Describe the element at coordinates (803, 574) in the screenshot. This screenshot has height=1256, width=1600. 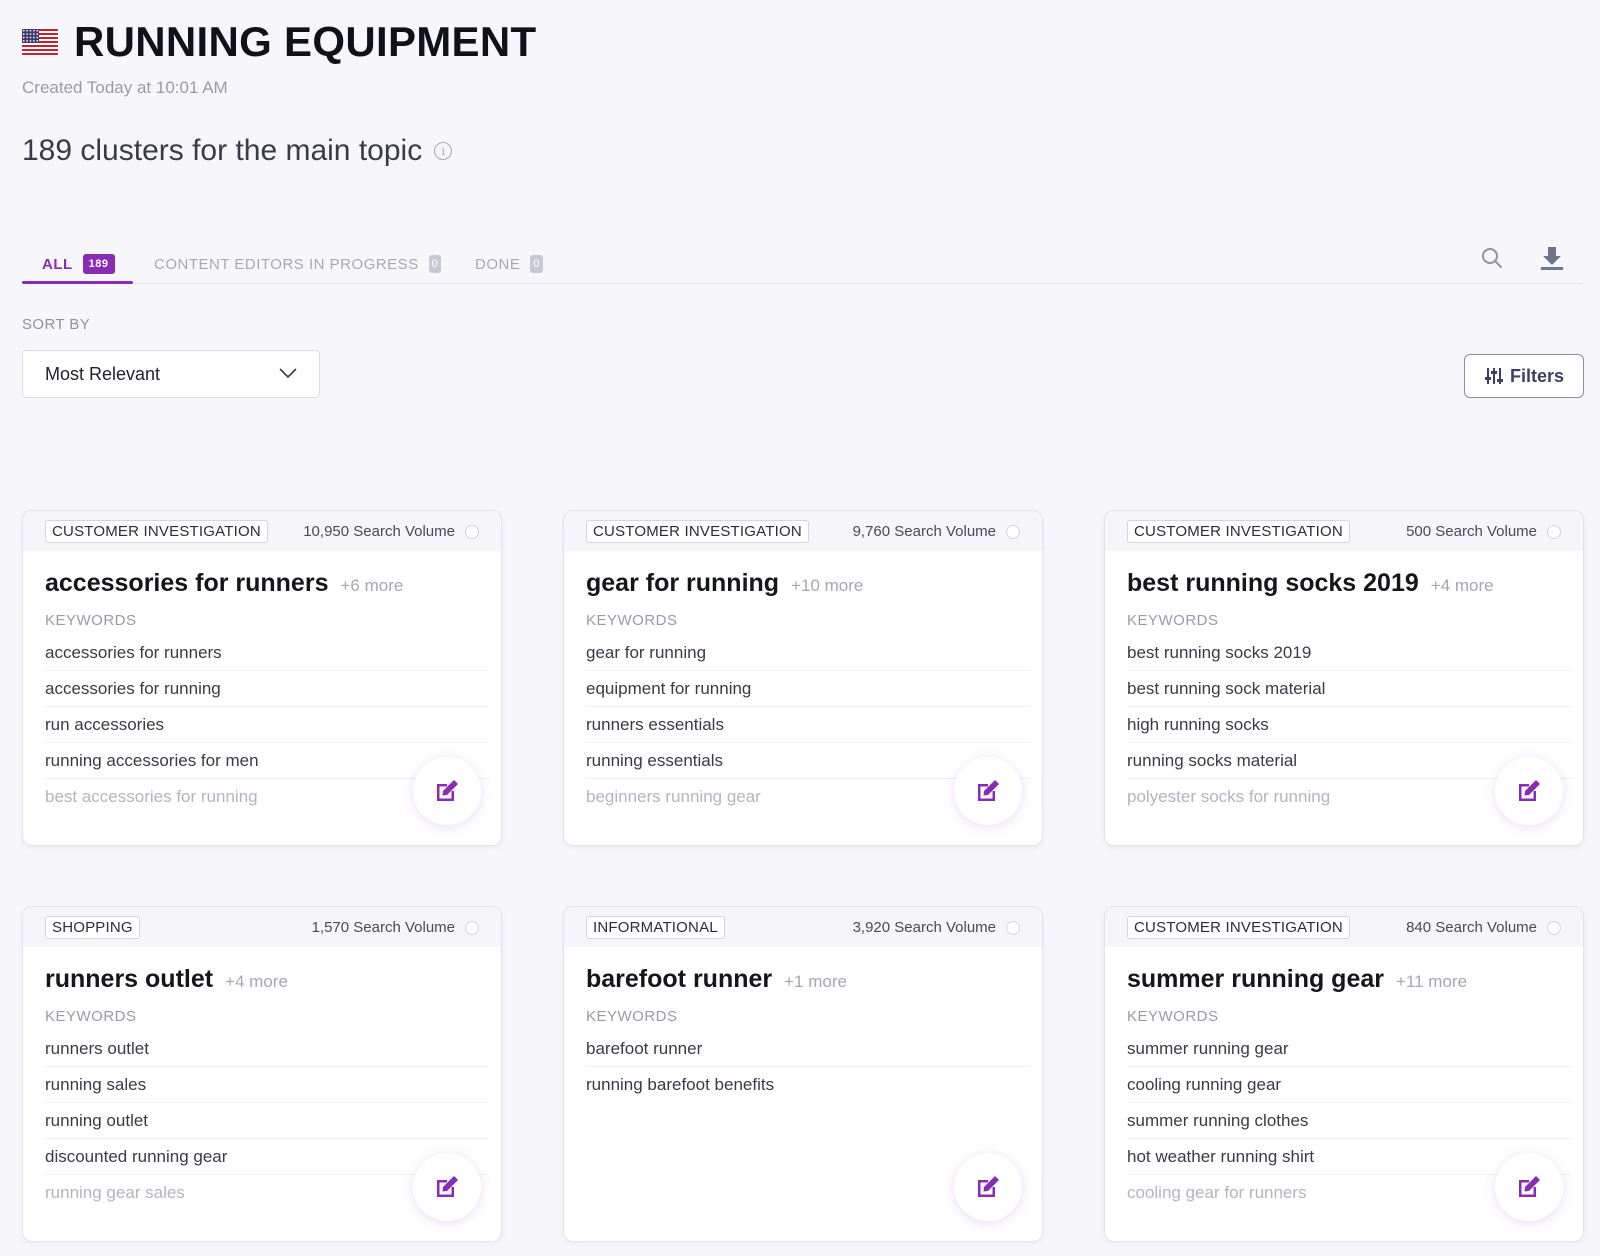
I see `card-title-row: gear for running +10 more` at that location.